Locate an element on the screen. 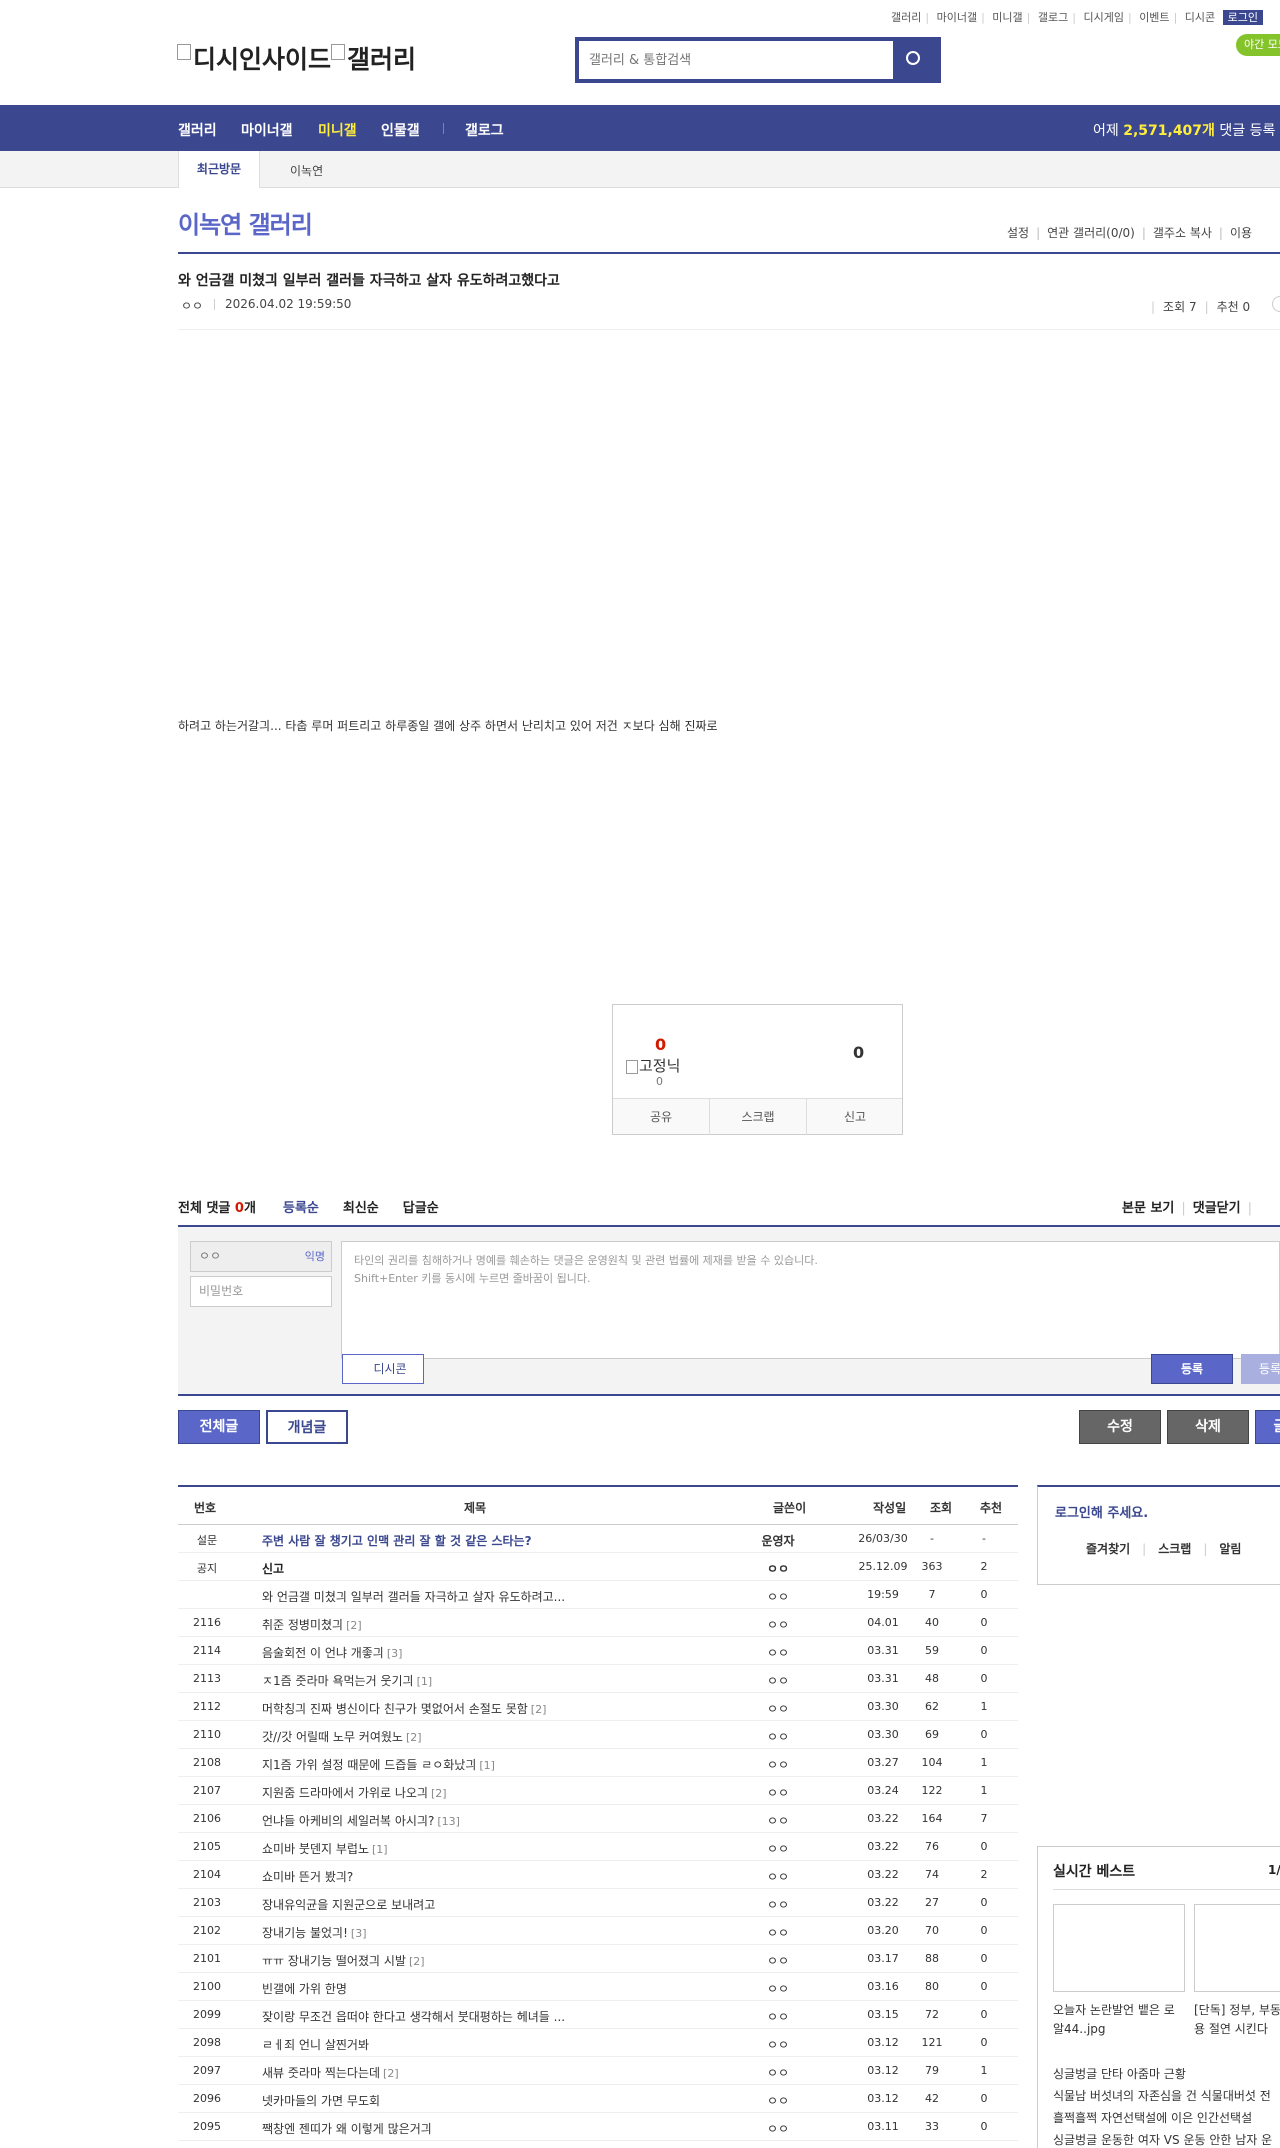  option-usage: 이용 is located at coordinates (1241, 233).